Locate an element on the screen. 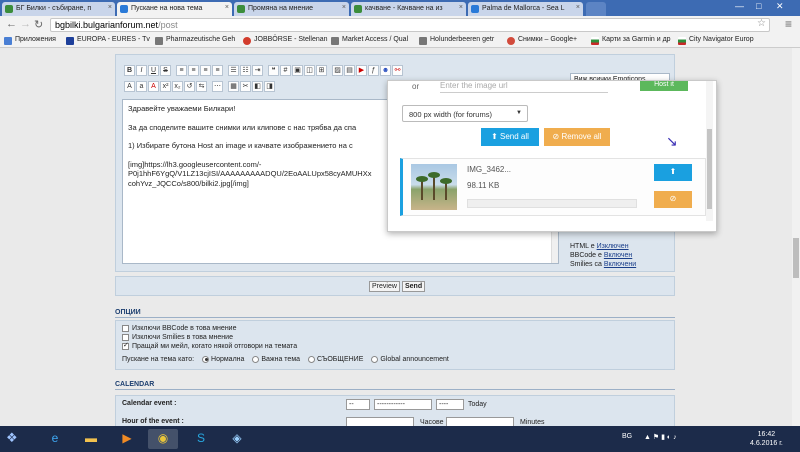 Image resolution: width=800 pixels, height=452 pixels. font-size-icon: a is located at coordinates (141, 86).